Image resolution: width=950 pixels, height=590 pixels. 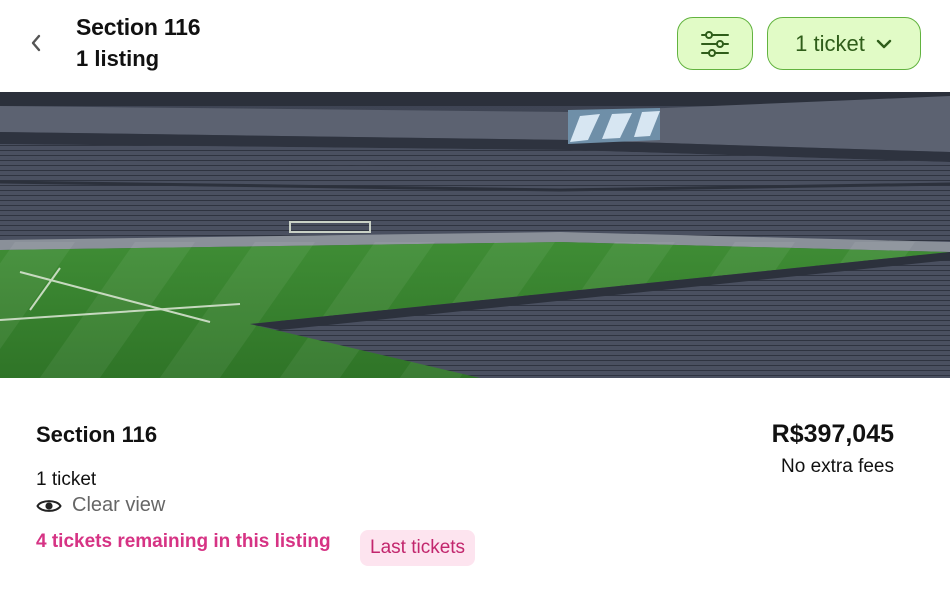 I want to click on sliders-icon, so click(x=715, y=43).